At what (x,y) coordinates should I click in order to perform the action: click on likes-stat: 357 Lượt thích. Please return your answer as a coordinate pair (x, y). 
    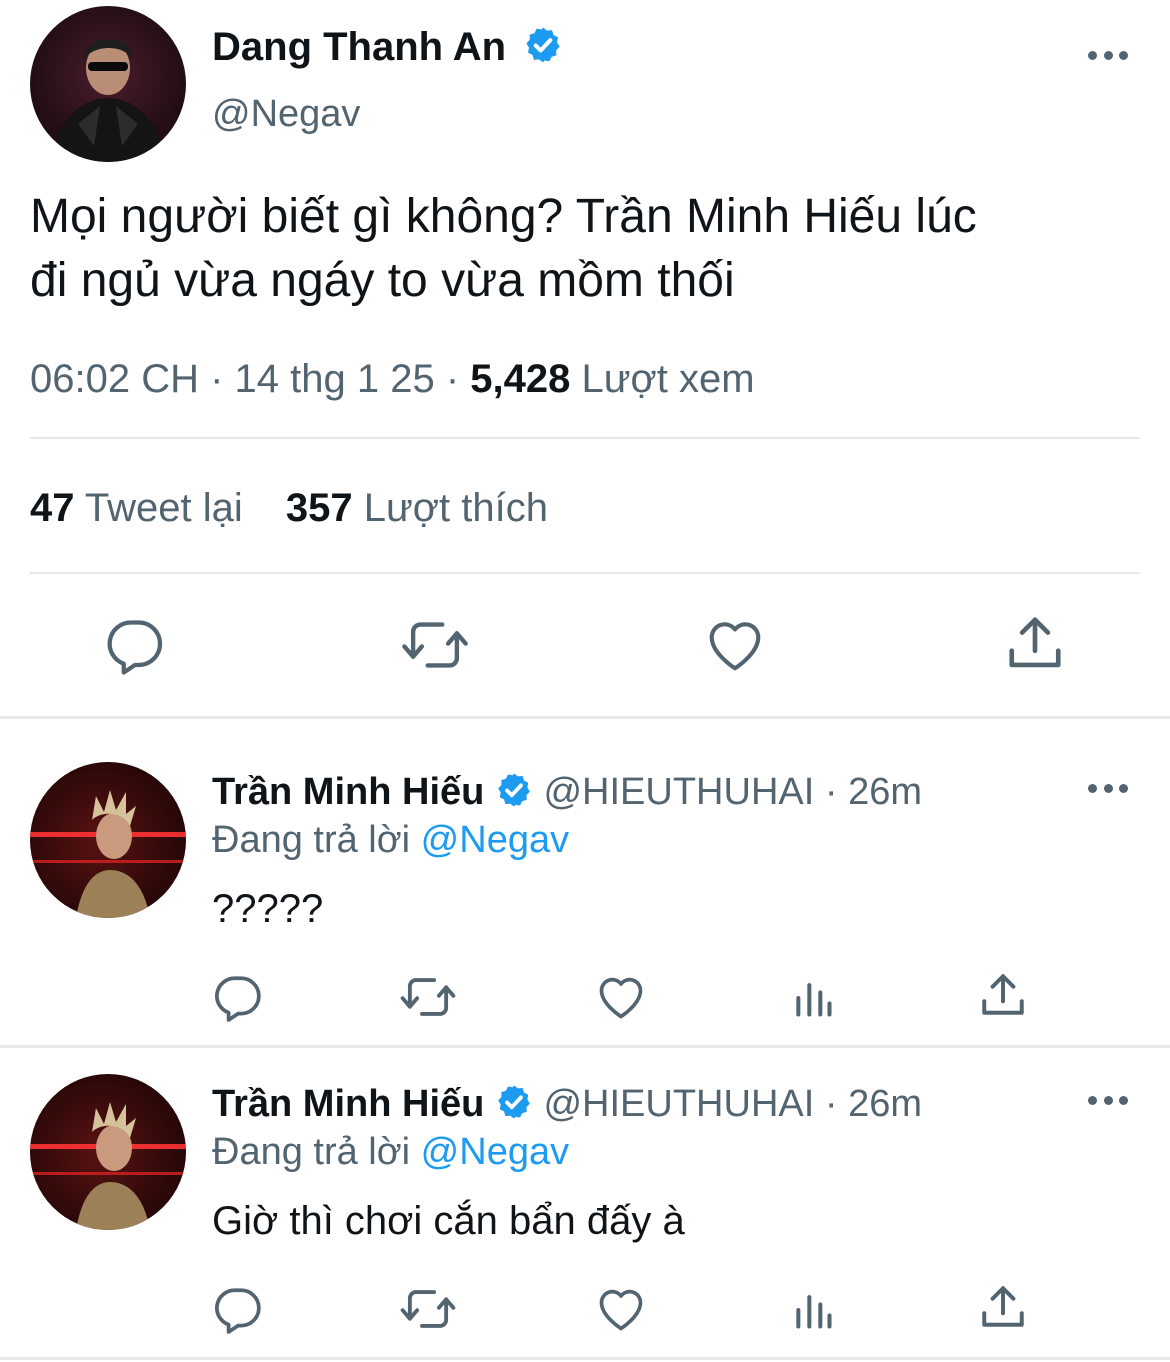
    Looking at the image, I should click on (417, 508).